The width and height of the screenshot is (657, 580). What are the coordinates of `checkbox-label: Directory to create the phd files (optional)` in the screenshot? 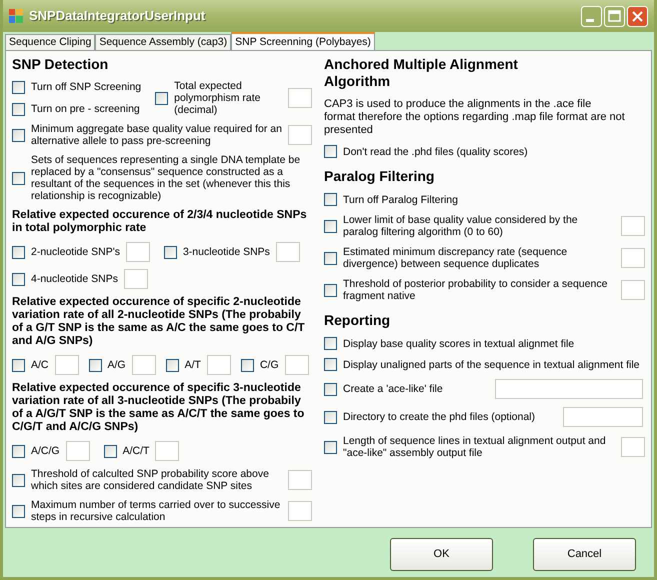 It's located at (439, 417).